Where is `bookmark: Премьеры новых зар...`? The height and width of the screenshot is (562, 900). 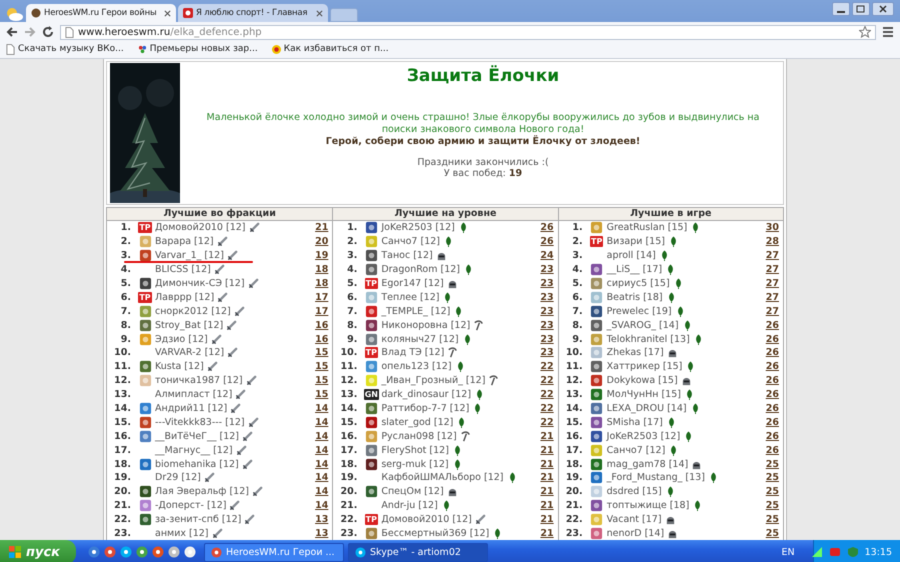 bookmark: Премьеры новых зар... is located at coordinates (198, 49).